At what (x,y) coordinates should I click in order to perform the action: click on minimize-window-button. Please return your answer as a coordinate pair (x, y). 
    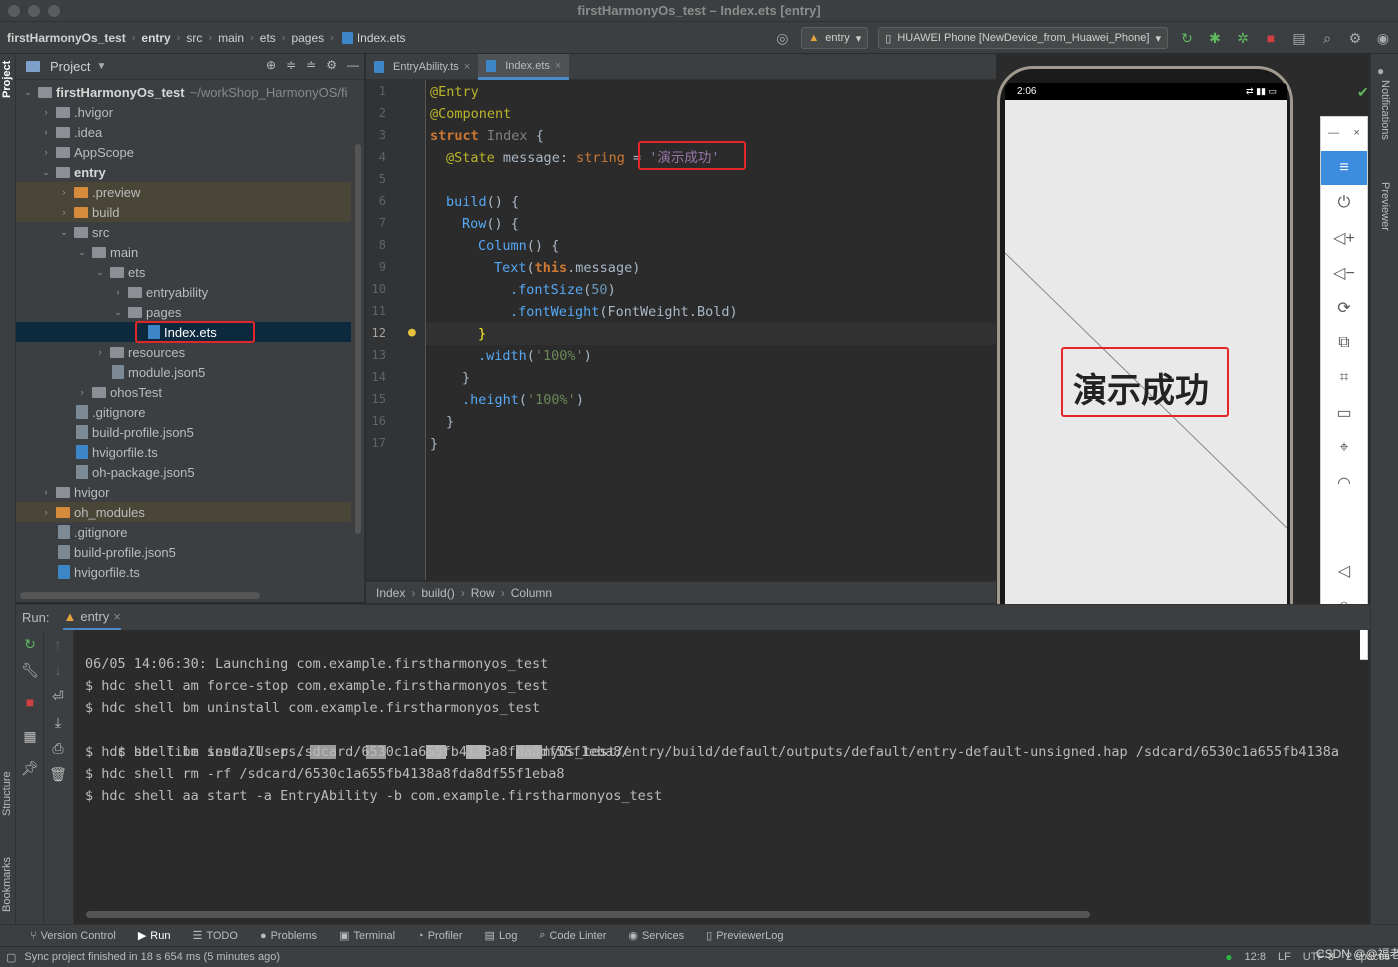
    Looking at the image, I should click on (34, 11).